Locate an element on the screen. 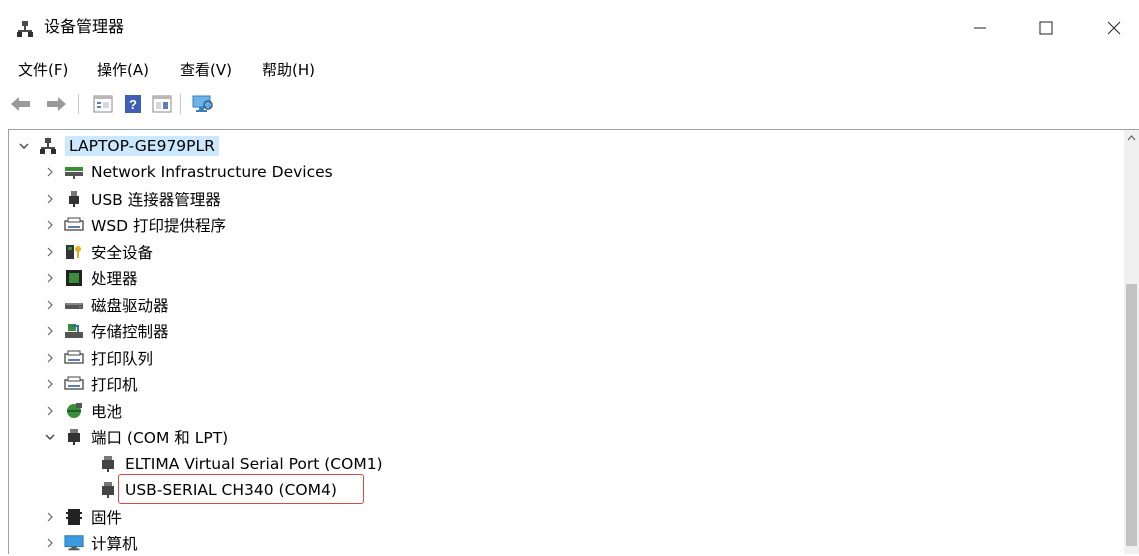  tree-item-firmware: 固件 is located at coordinates (83, 517).